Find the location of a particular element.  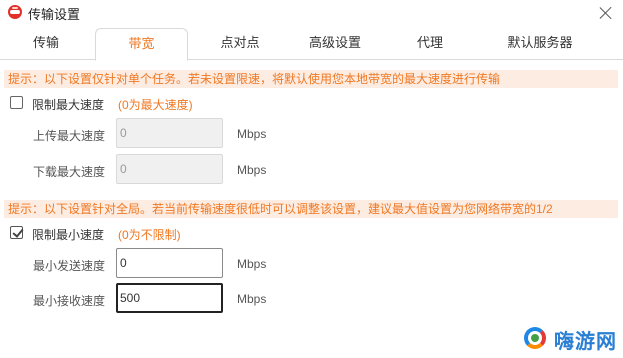

limit-max-speed-checkbox is located at coordinates (16, 102).